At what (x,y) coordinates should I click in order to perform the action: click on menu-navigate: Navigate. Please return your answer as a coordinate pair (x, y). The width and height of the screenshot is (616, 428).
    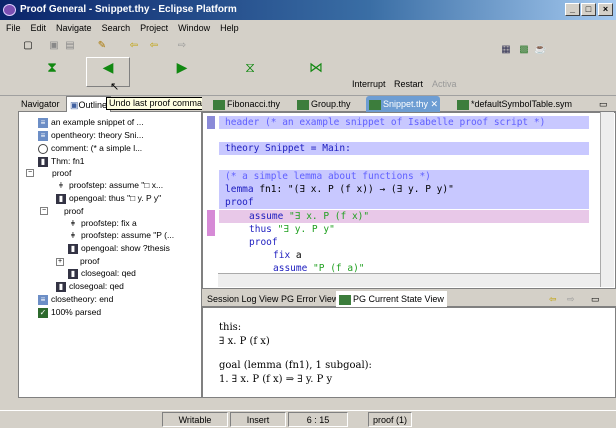
    Looking at the image, I should click on (74, 28).